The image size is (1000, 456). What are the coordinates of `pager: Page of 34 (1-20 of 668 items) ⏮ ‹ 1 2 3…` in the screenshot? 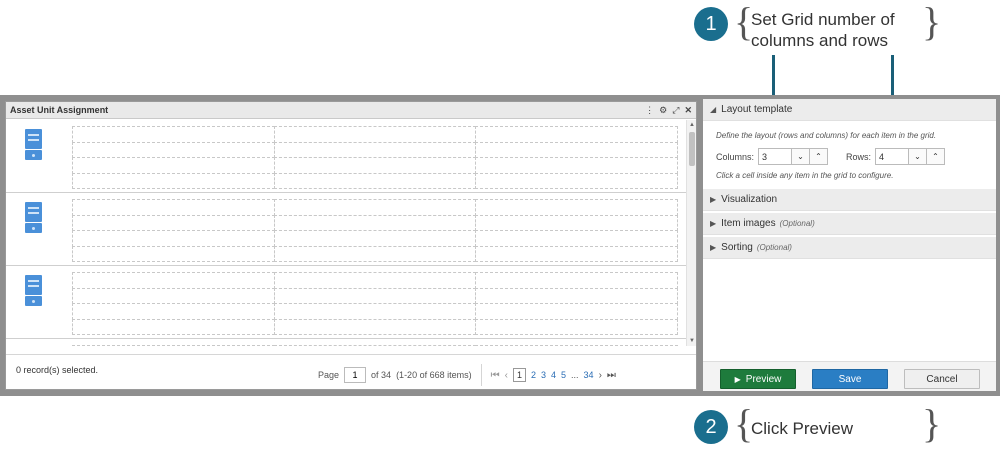 It's located at (467, 375).